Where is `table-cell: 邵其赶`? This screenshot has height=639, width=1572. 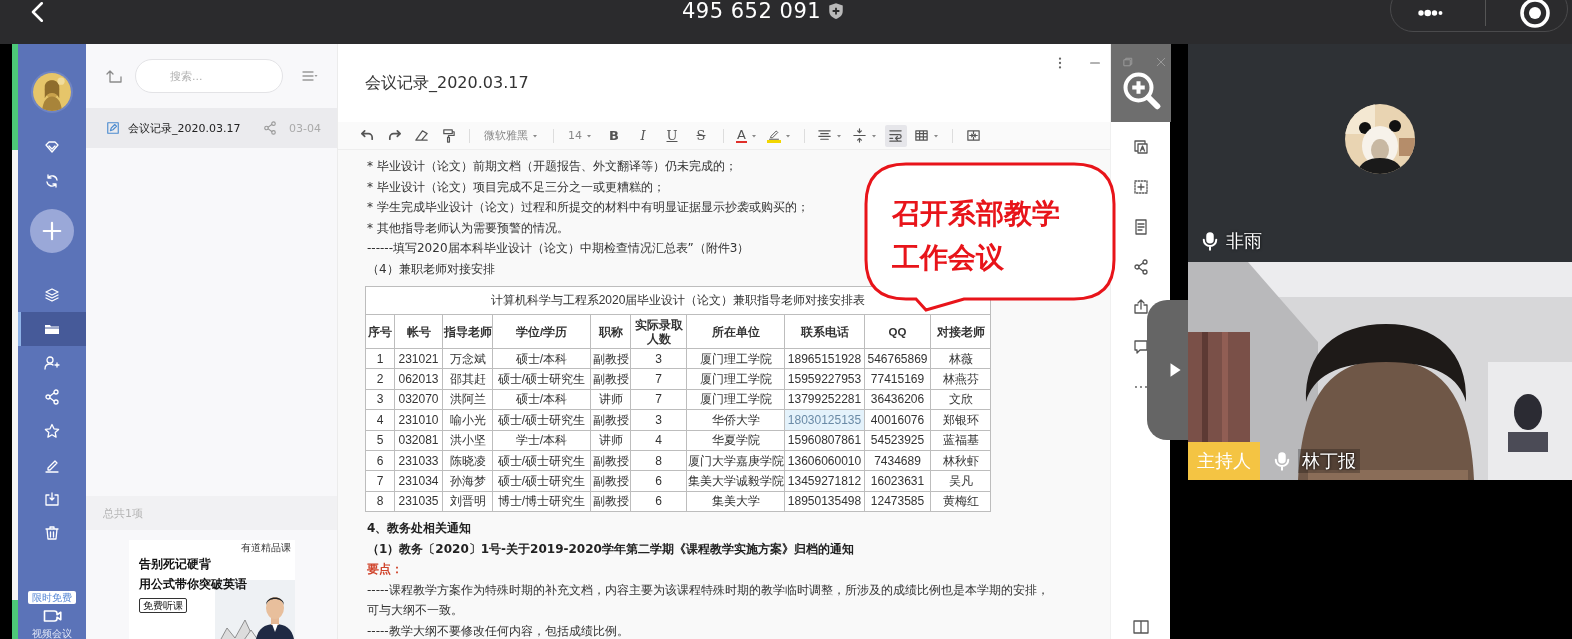 table-cell: 邵其赶 is located at coordinates (467, 379).